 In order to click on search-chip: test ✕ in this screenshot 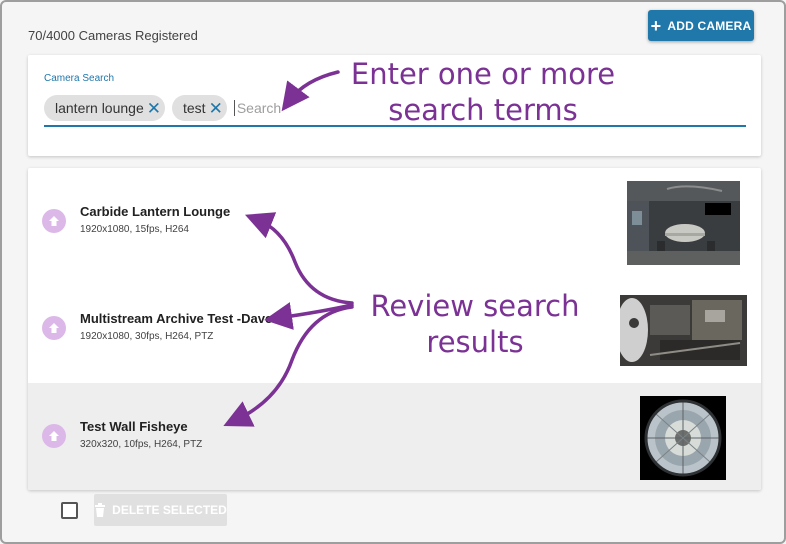, I will do `click(199, 108)`.